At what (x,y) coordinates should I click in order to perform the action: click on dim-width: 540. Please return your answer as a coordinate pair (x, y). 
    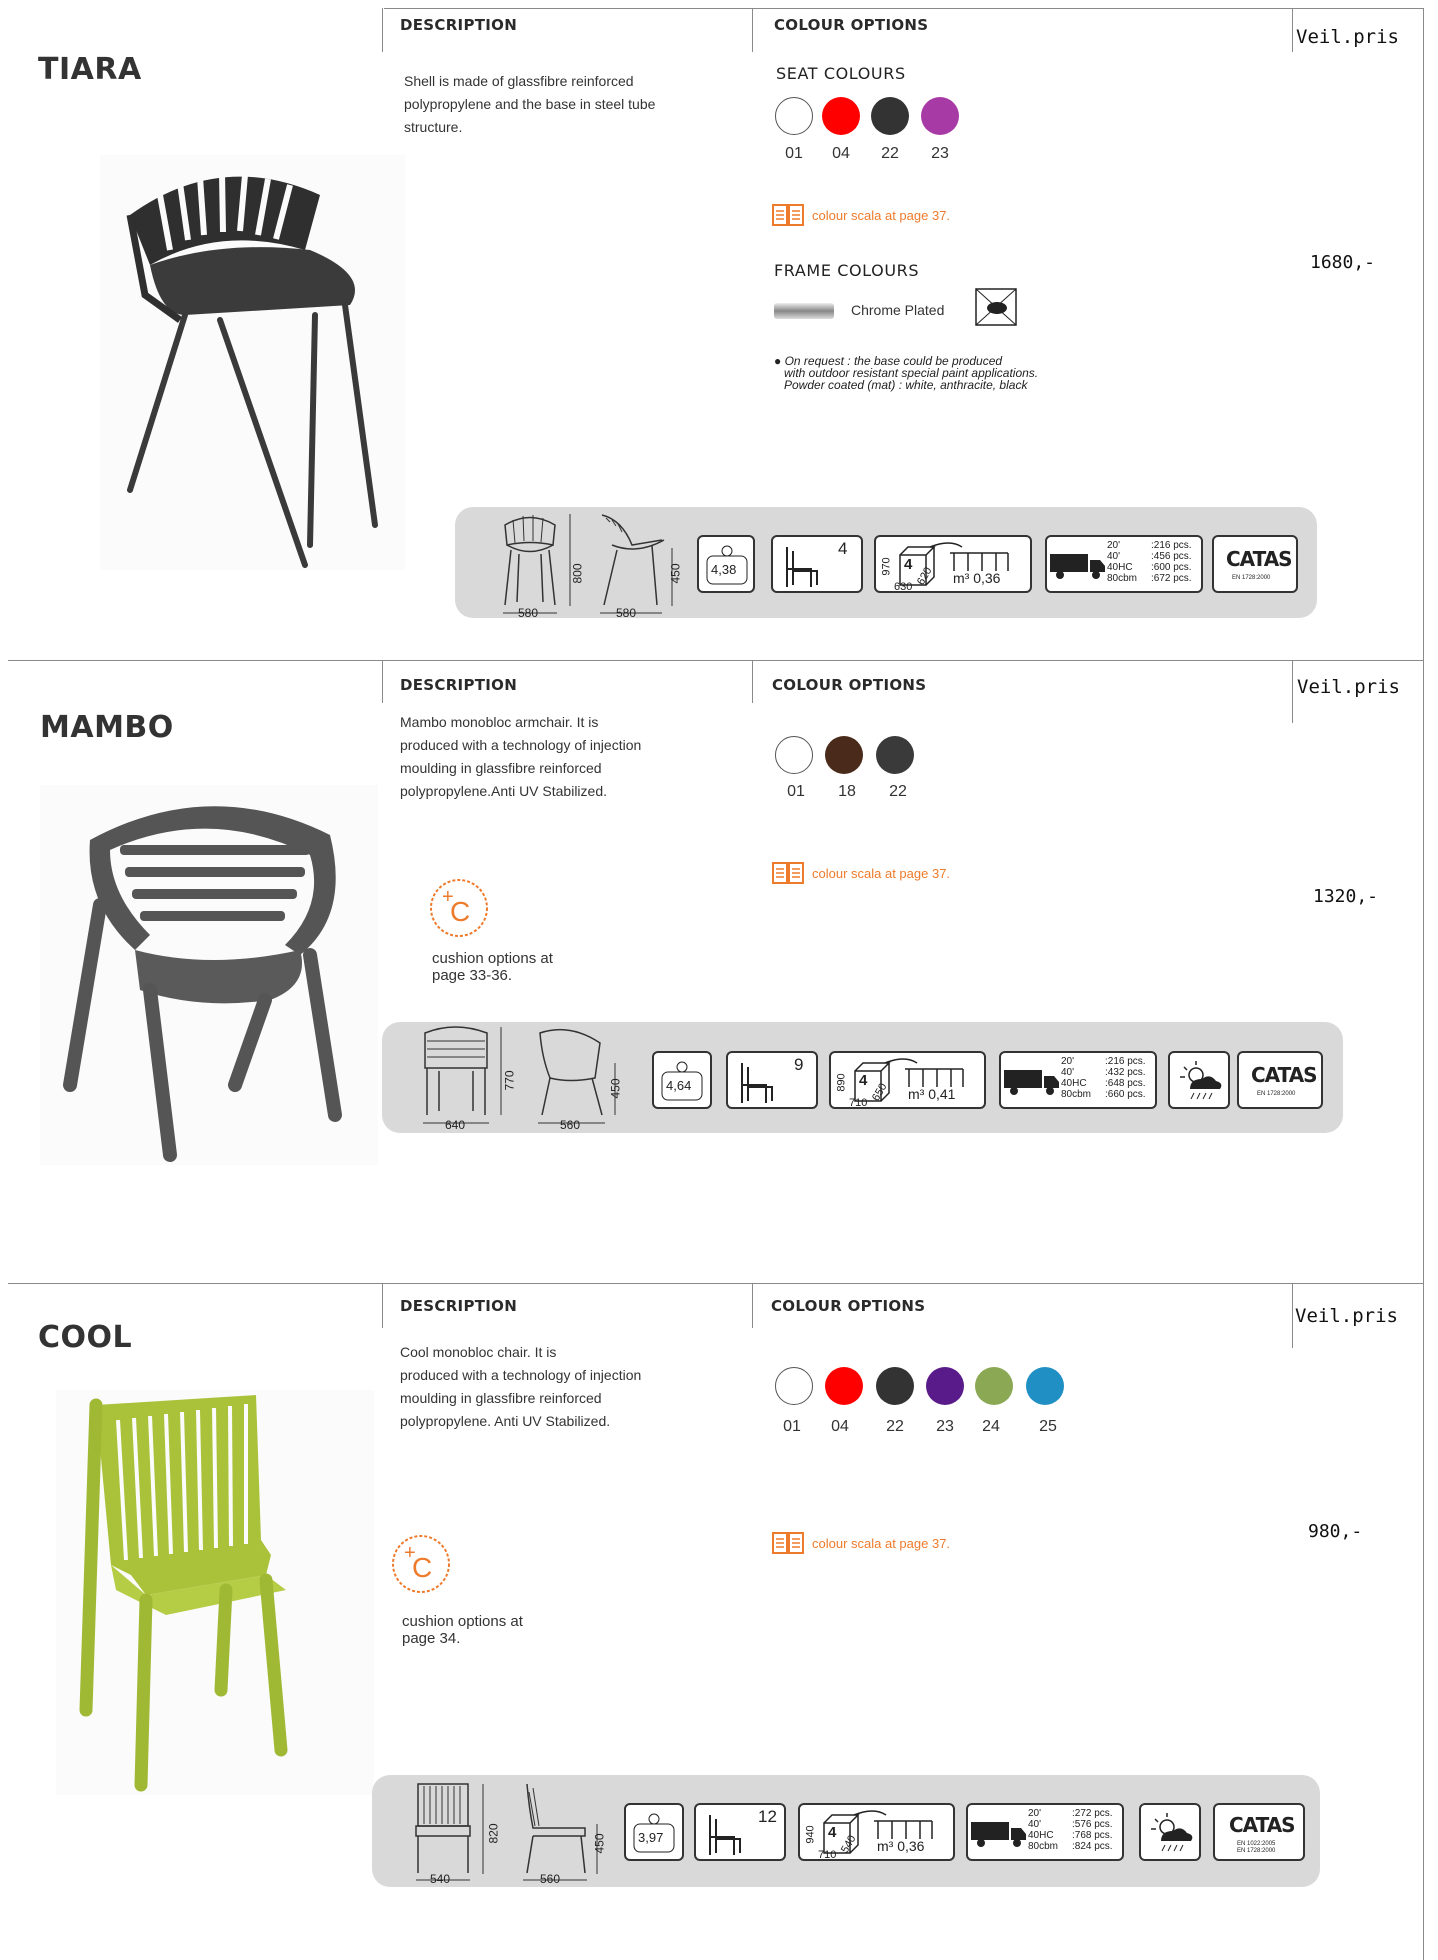
    Looking at the image, I should click on (440, 1879).